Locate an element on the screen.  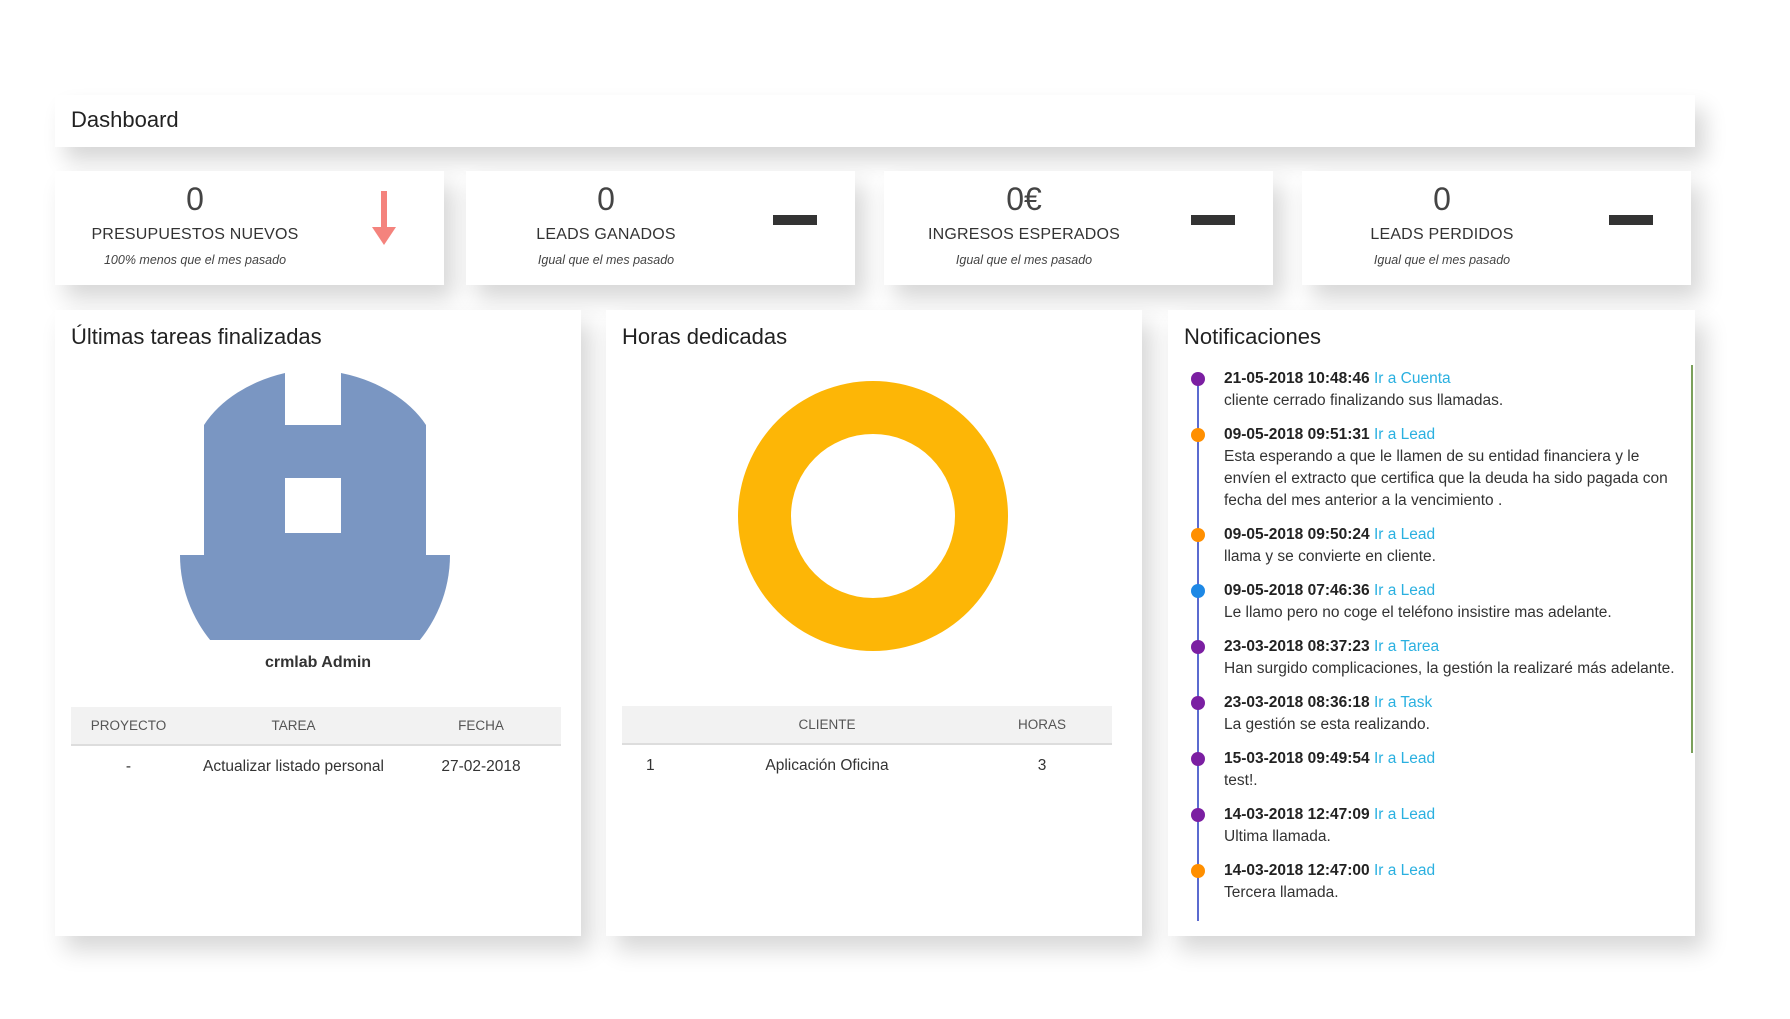
notification-header: 09-05-2018 09:51:31 Ir a Lead is located at coordinates (1454, 435).